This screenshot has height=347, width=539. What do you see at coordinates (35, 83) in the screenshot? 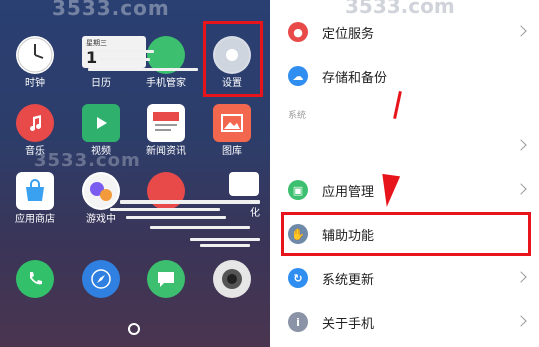
I see `app-label: 时钟` at bounding box center [35, 83].